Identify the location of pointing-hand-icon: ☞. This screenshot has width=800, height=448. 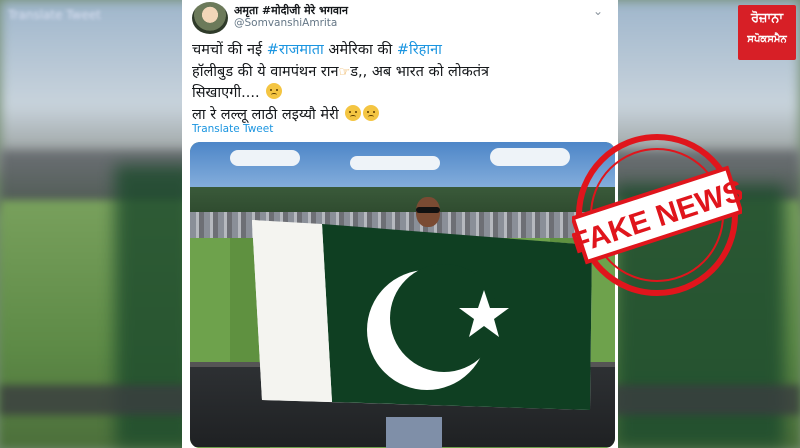
(344, 72).